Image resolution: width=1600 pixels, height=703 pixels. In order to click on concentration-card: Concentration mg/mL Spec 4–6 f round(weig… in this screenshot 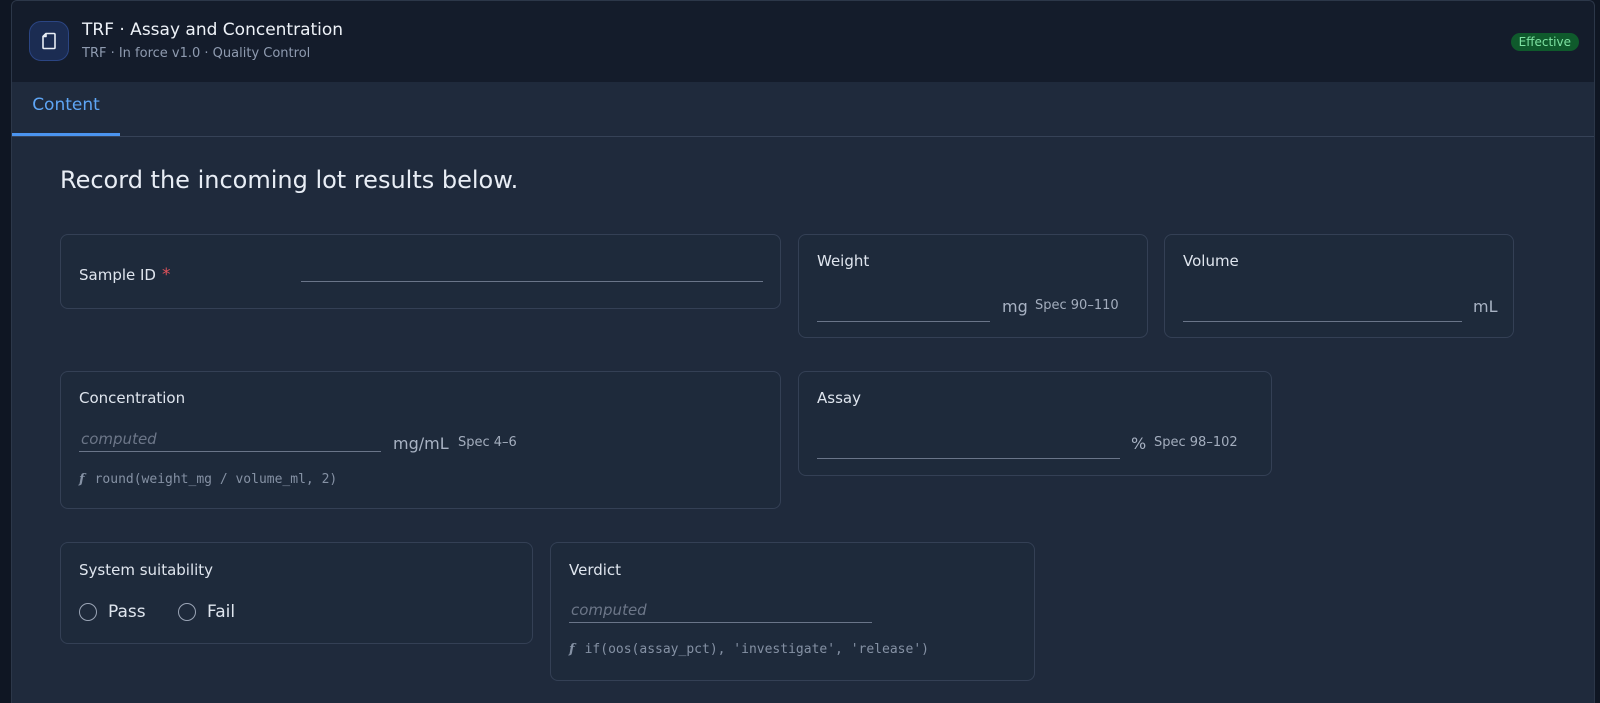, I will do `click(420, 440)`.